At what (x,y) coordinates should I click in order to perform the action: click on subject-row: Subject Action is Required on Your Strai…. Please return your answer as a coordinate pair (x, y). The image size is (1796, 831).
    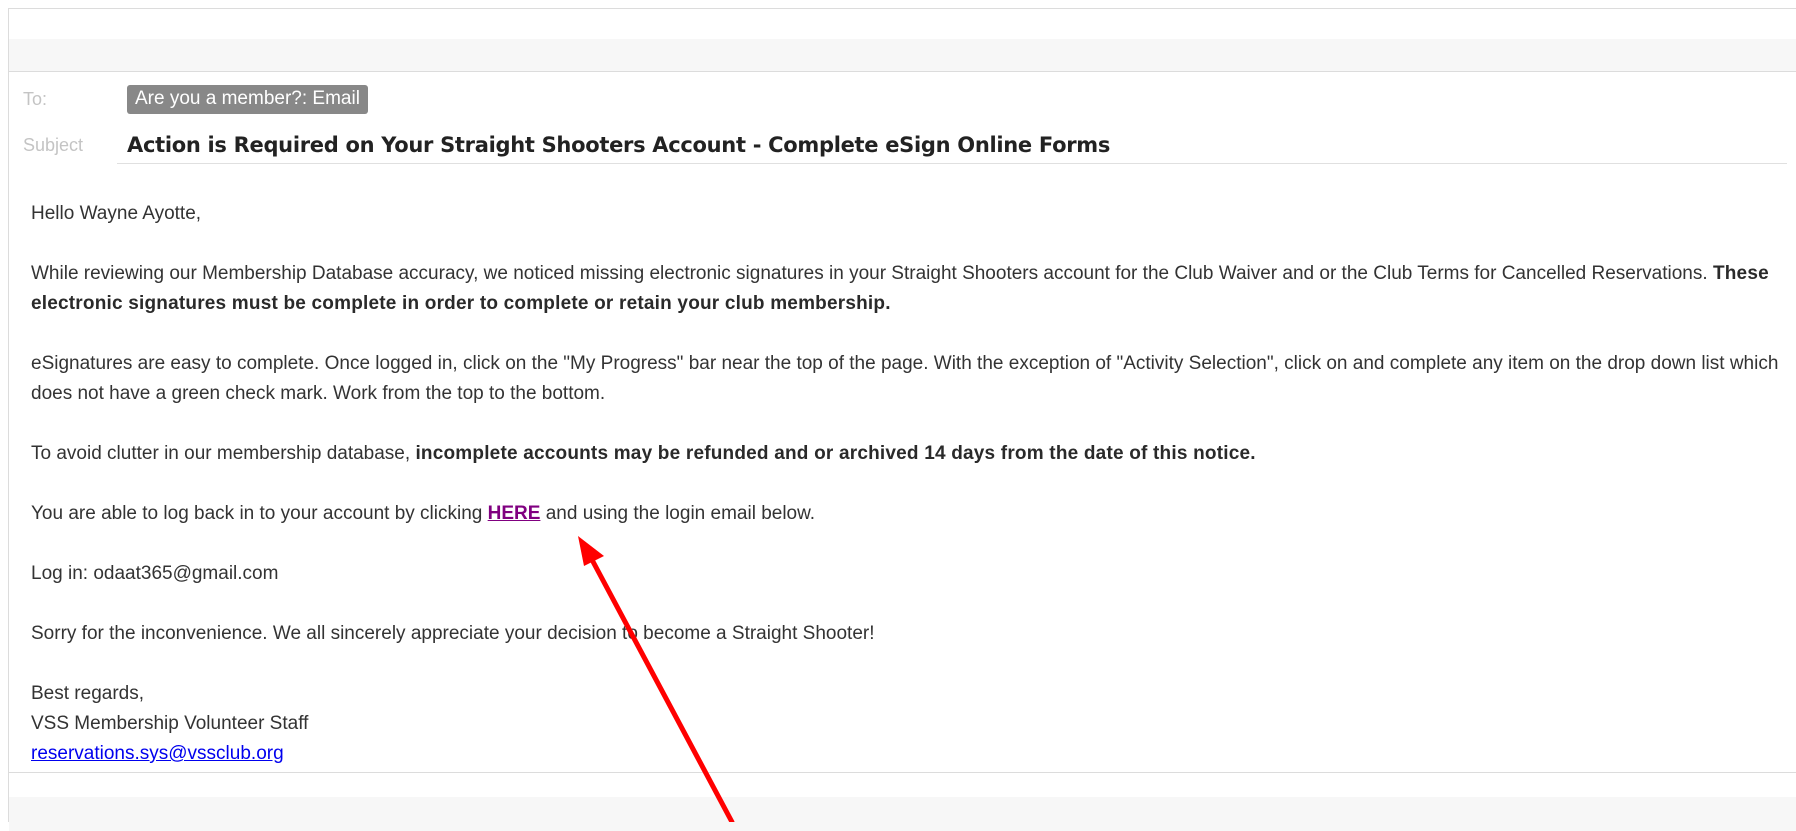
    Looking at the image, I should click on (566, 145).